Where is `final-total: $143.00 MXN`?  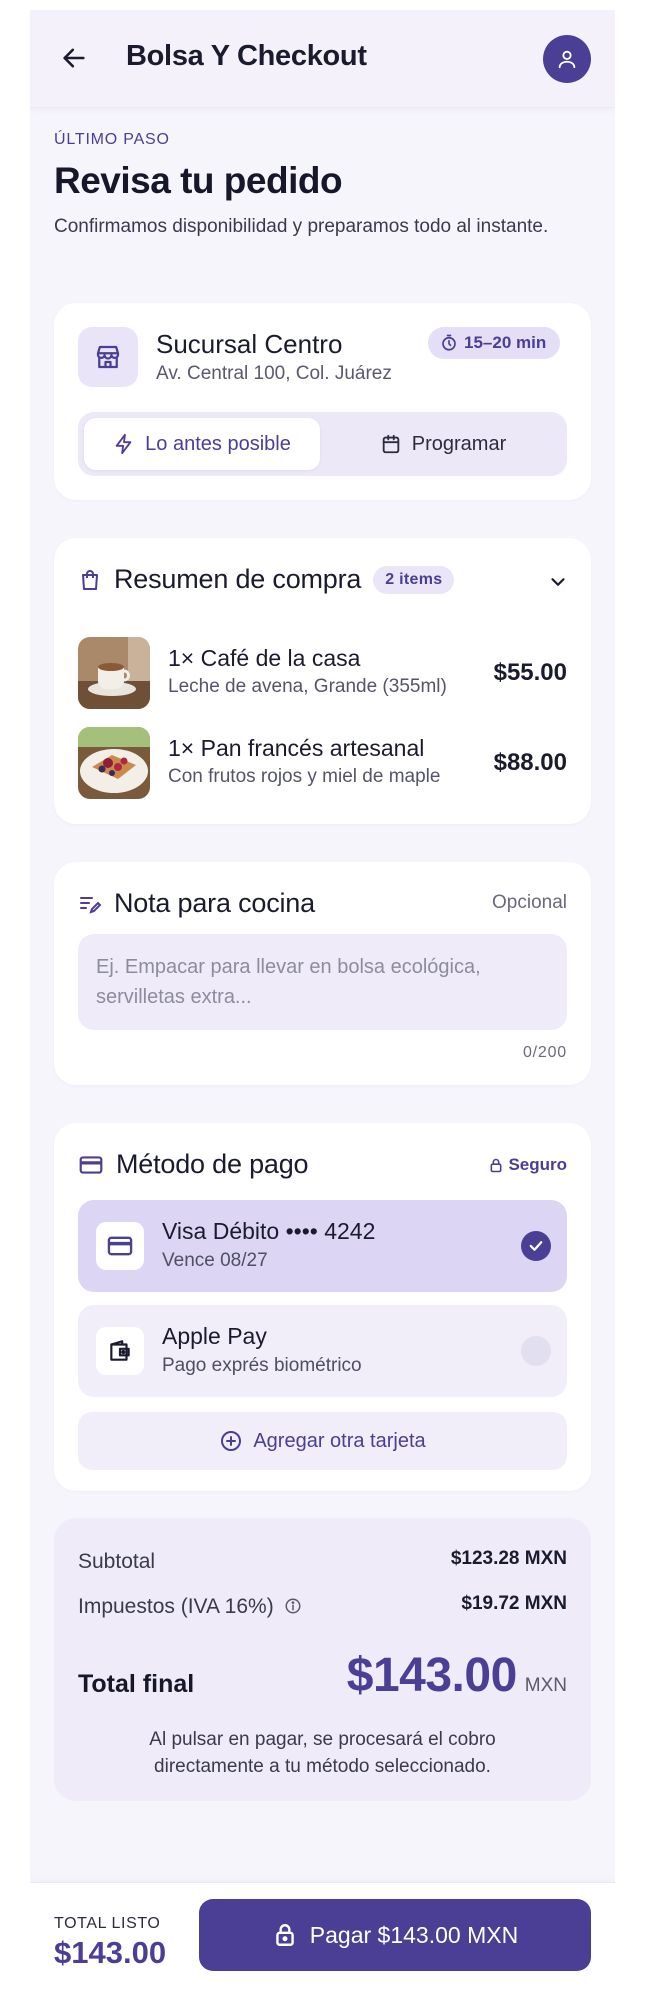
final-total: $143.00 MXN is located at coordinates (457, 1675).